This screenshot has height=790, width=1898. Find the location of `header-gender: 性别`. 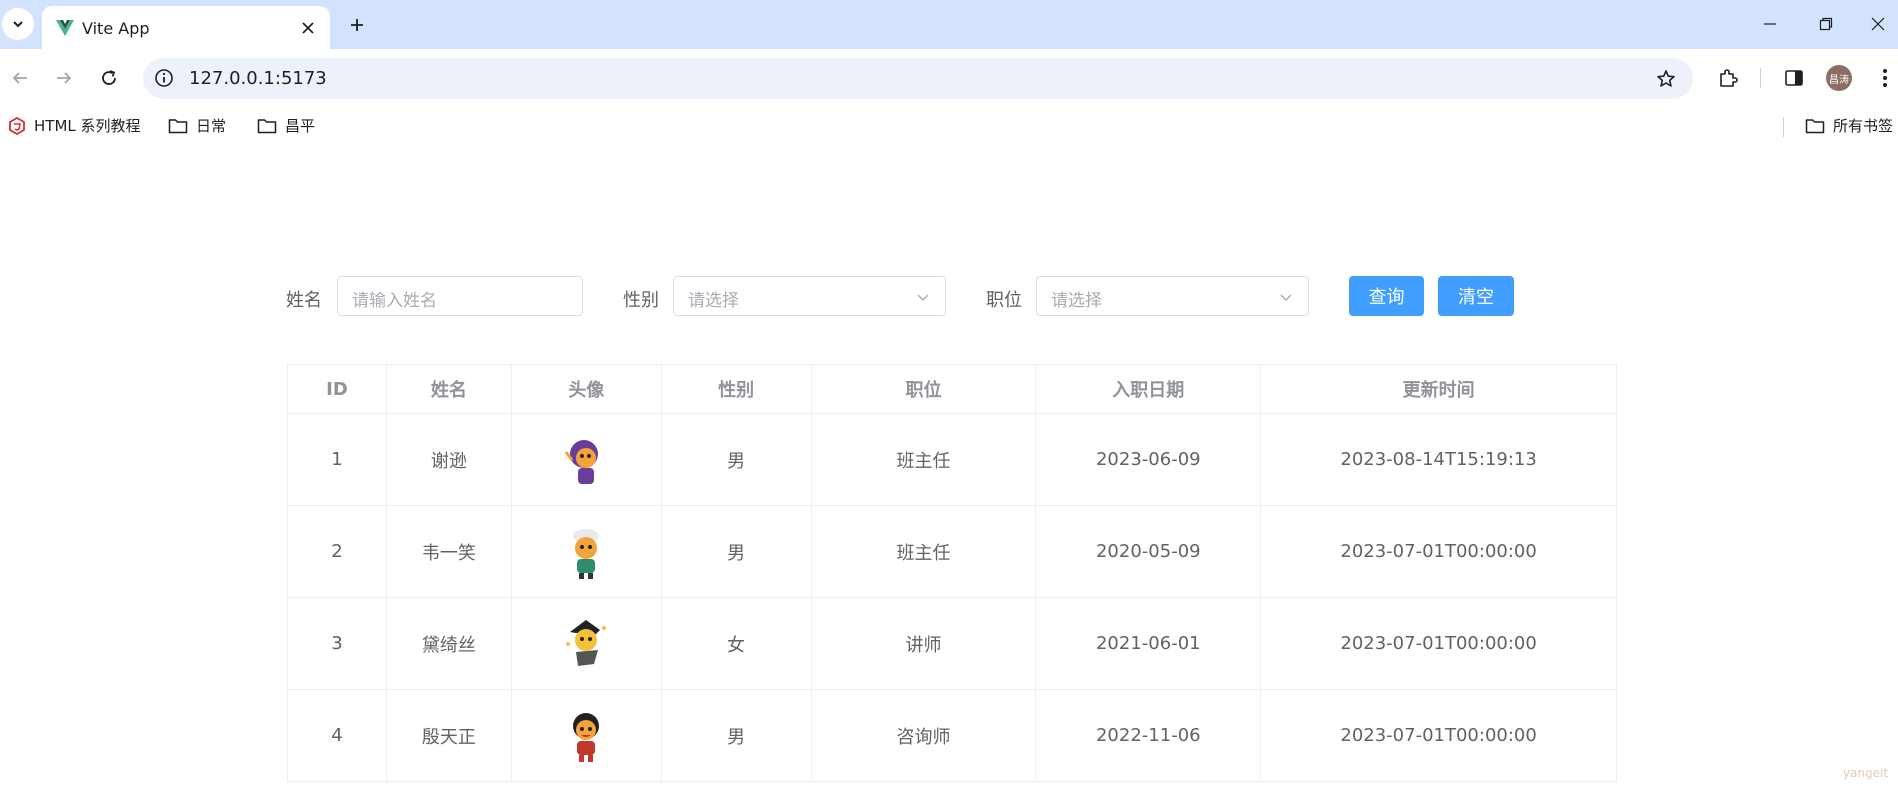

header-gender: 性别 is located at coordinates (736, 389).